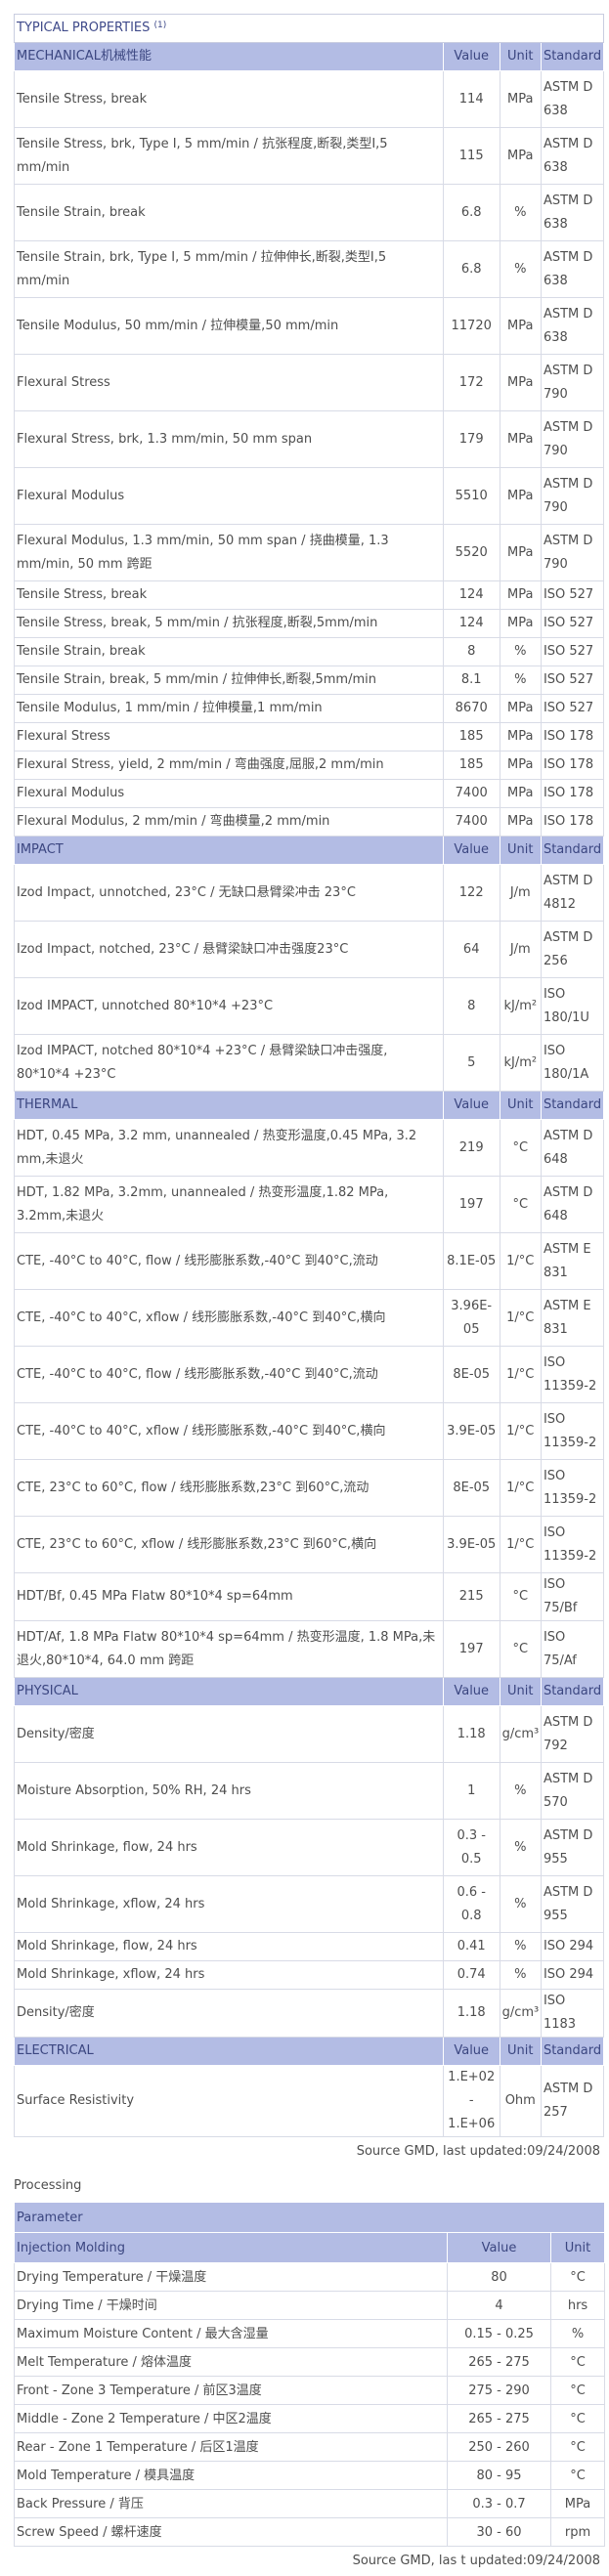 This screenshot has height=2576, width=609. Describe the element at coordinates (309, 2218) in the screenshot. I see `processing-parameter-header: Parameter` at that location.